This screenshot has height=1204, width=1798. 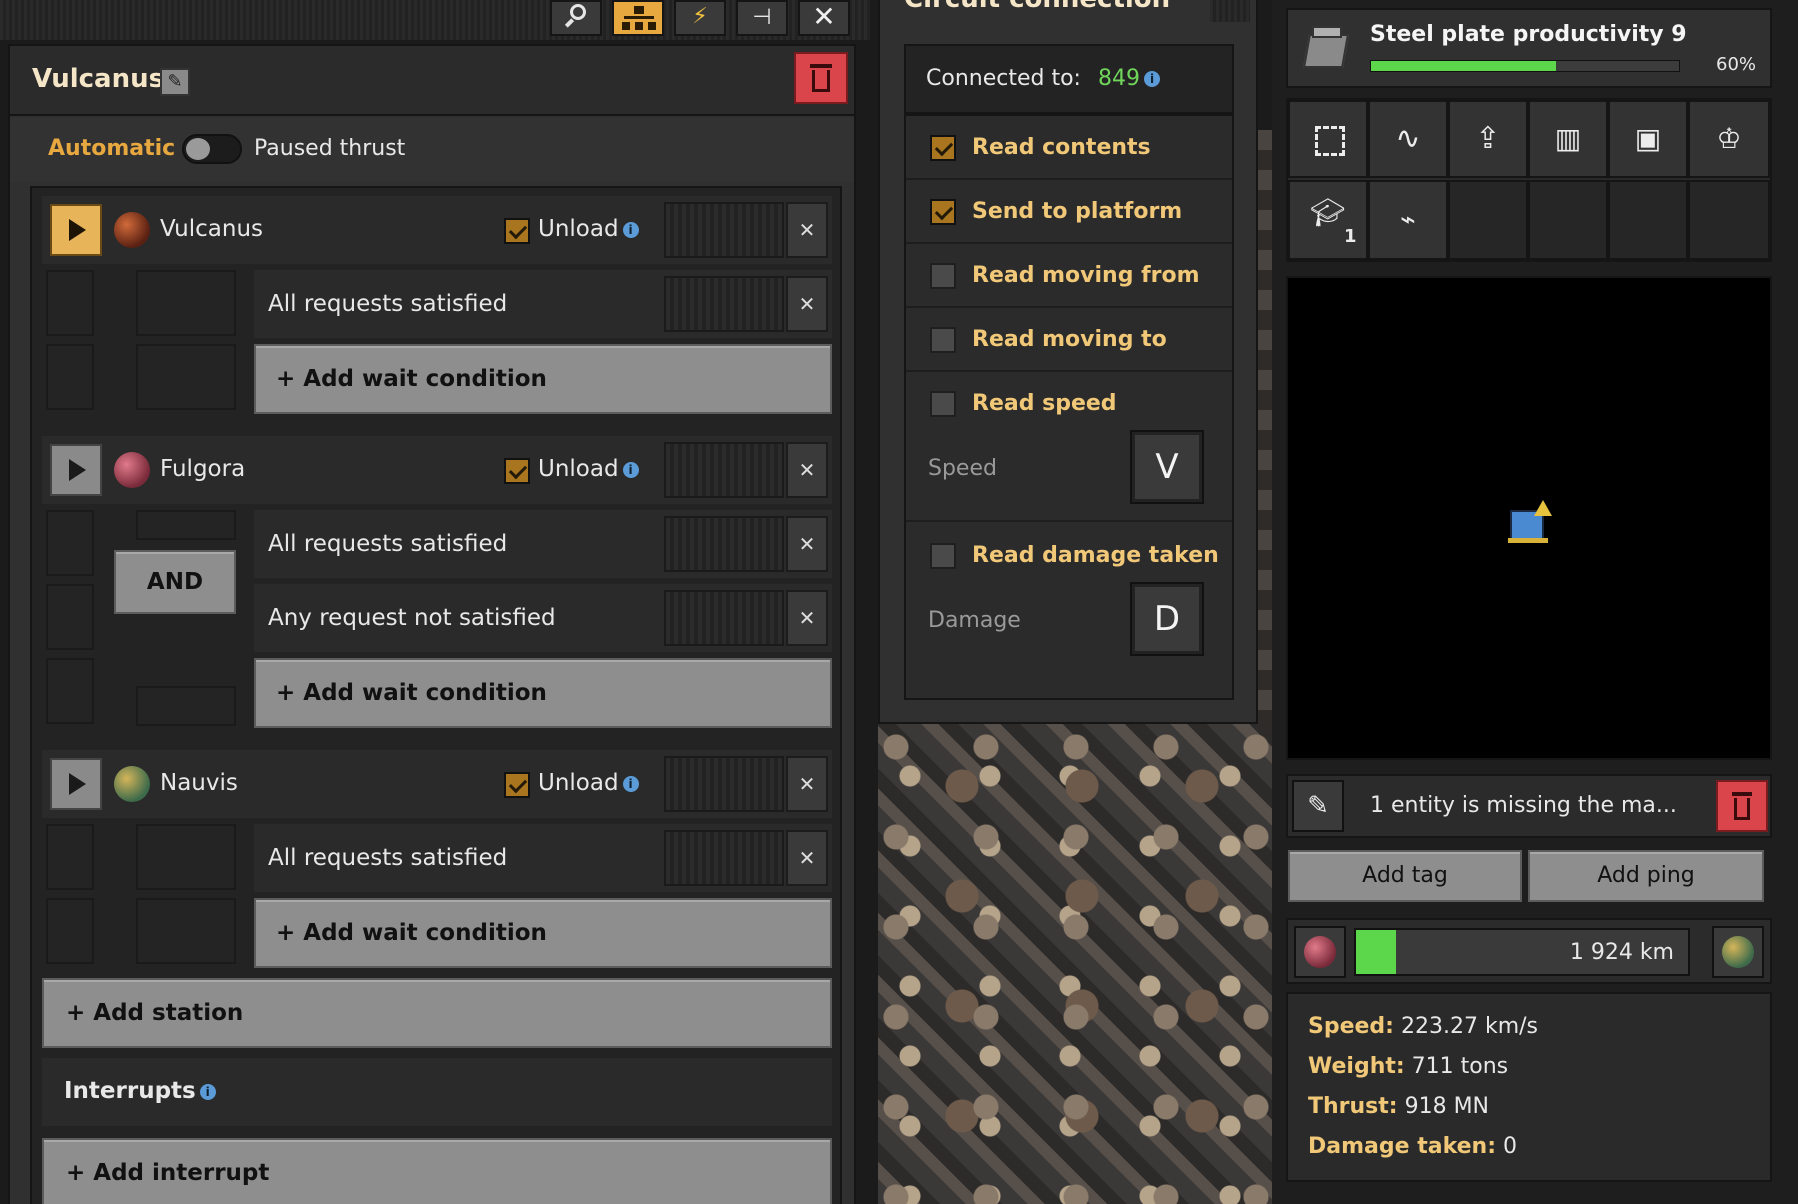 I want to click on send-to-platform-checkbox, so click(x=943, y=212).